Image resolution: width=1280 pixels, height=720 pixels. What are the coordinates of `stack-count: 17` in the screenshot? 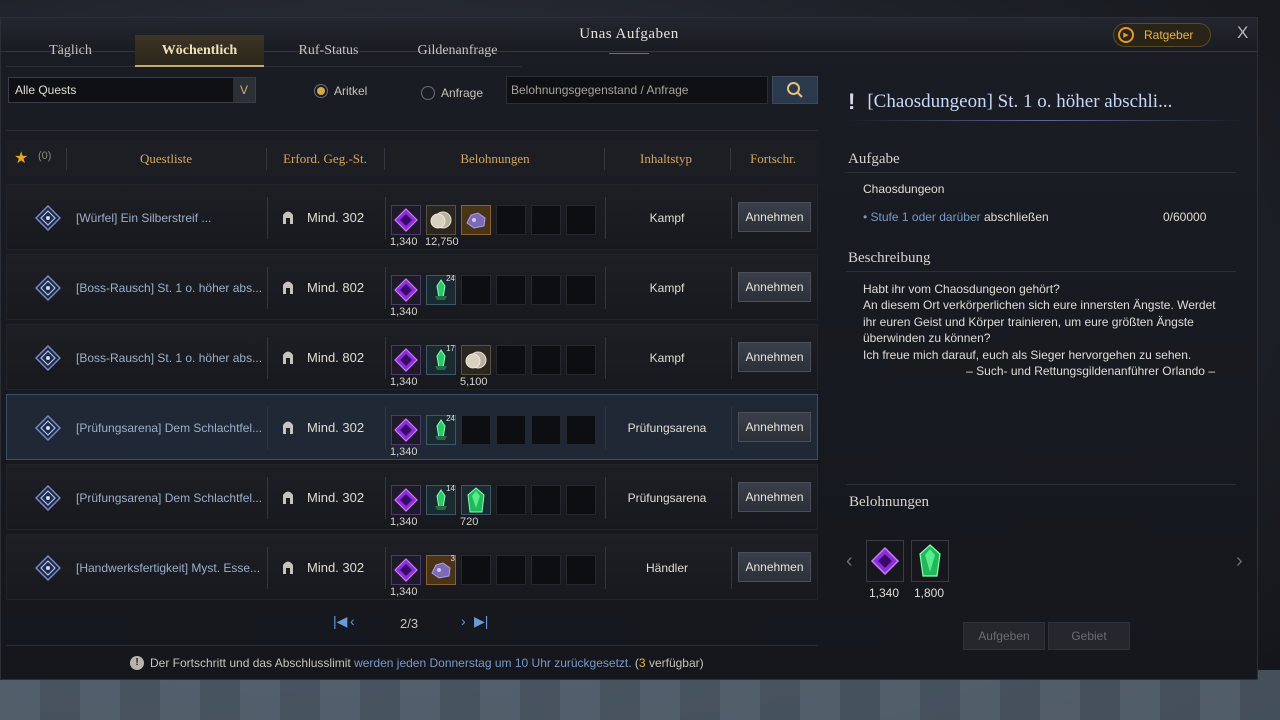 It's located at (450, 348).